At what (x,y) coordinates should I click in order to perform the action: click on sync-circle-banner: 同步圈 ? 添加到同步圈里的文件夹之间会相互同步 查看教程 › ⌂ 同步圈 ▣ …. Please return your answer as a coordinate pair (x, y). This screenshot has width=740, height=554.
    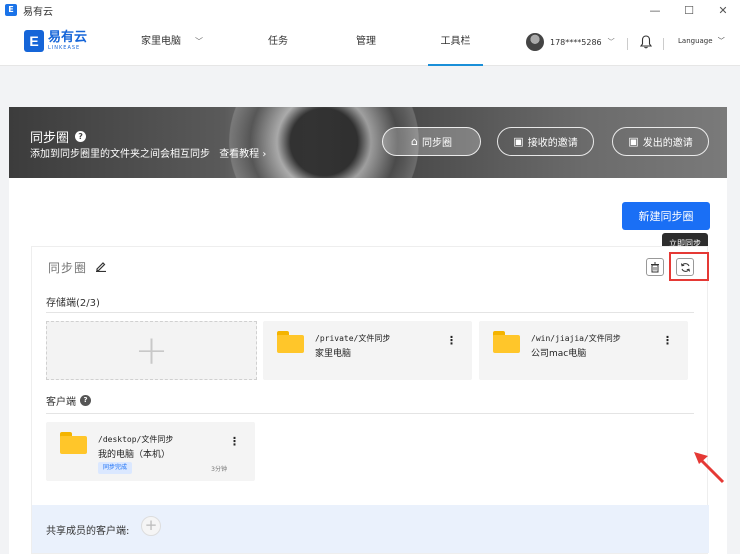
    Looking at the image, I should click on (368, 142).